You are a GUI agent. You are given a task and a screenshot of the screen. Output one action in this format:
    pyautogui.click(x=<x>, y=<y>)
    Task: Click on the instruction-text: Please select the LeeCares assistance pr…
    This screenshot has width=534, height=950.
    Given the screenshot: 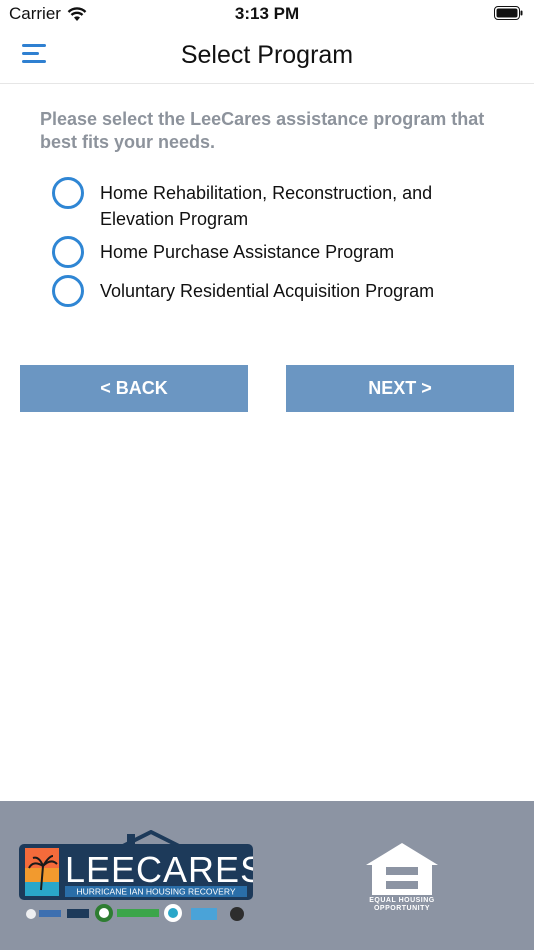 What is the action you would take?
    pyautogui.click(x=262, y=130)
    